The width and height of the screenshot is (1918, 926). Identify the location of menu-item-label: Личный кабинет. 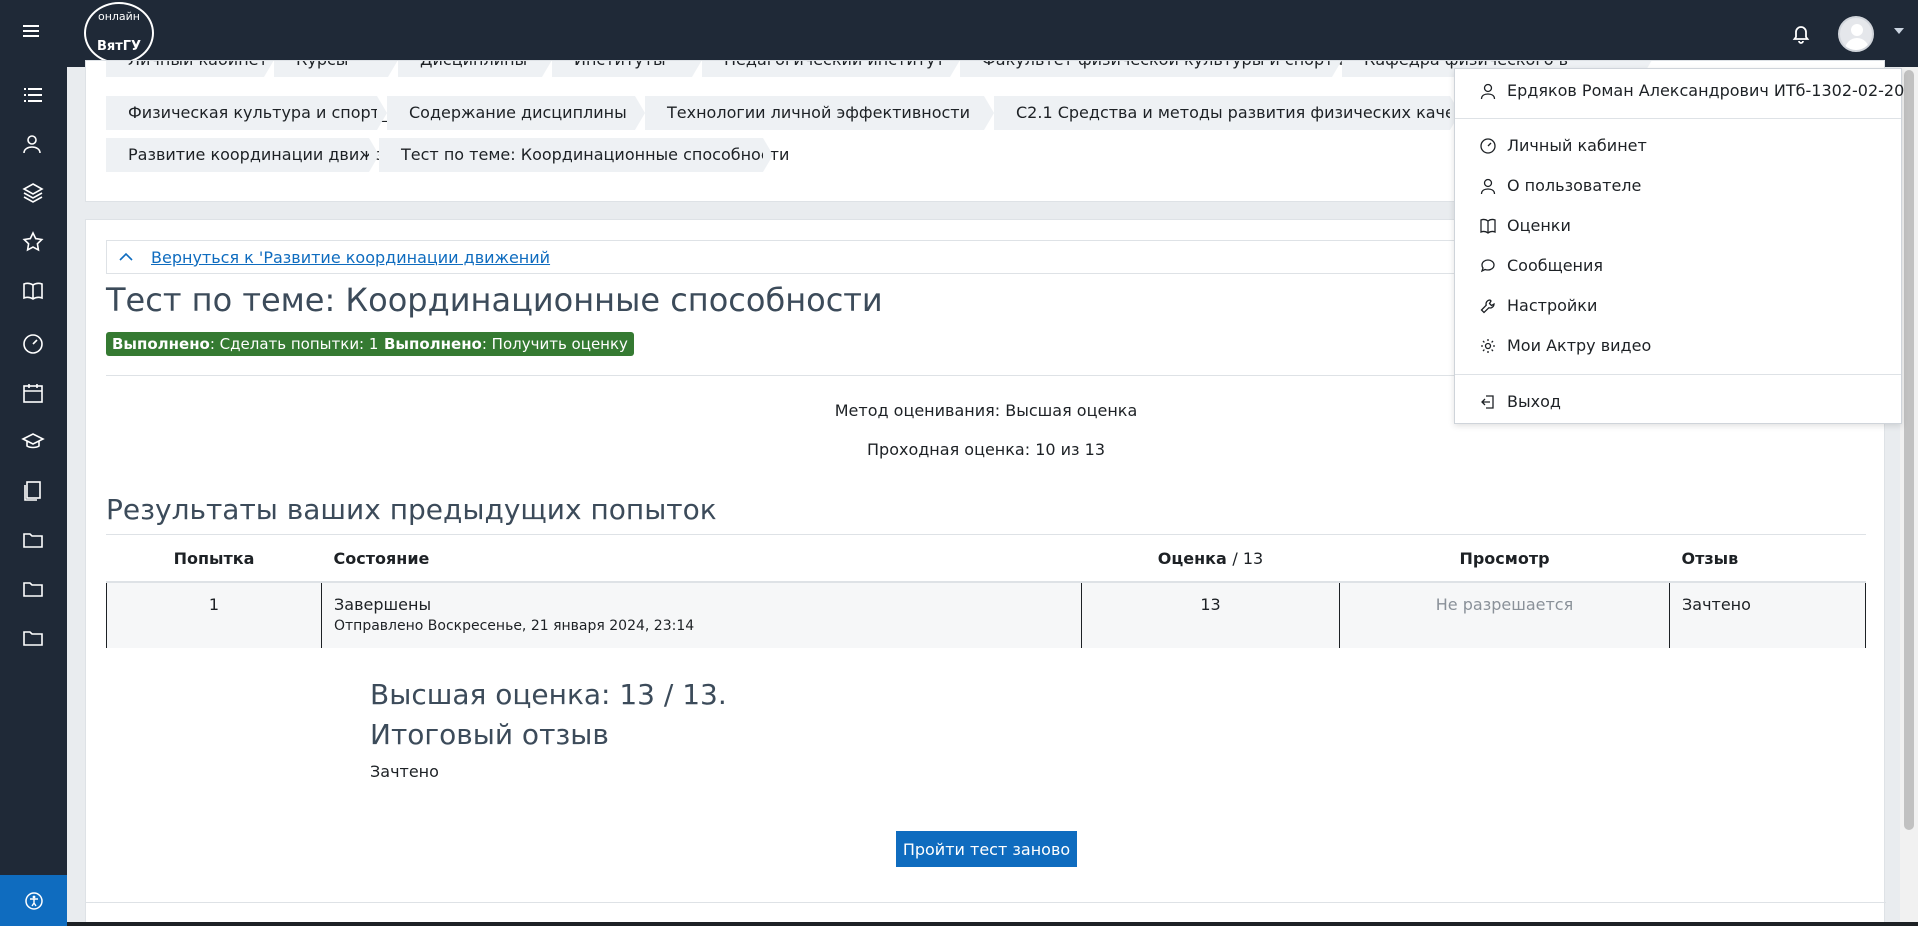
(1577, 145).